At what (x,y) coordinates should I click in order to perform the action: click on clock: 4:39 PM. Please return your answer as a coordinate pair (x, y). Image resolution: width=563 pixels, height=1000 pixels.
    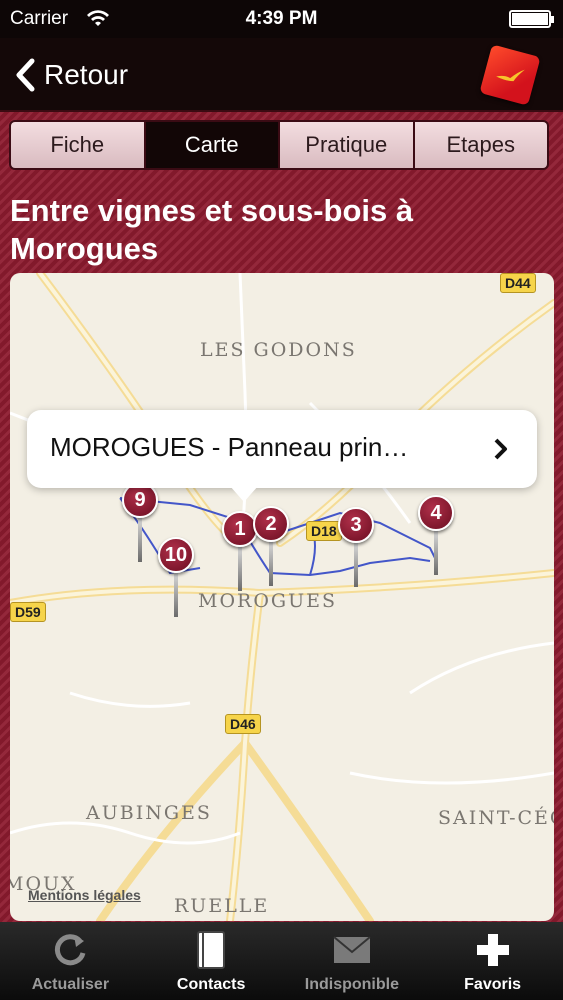
    Looking at the image, I should click on (281, 18).